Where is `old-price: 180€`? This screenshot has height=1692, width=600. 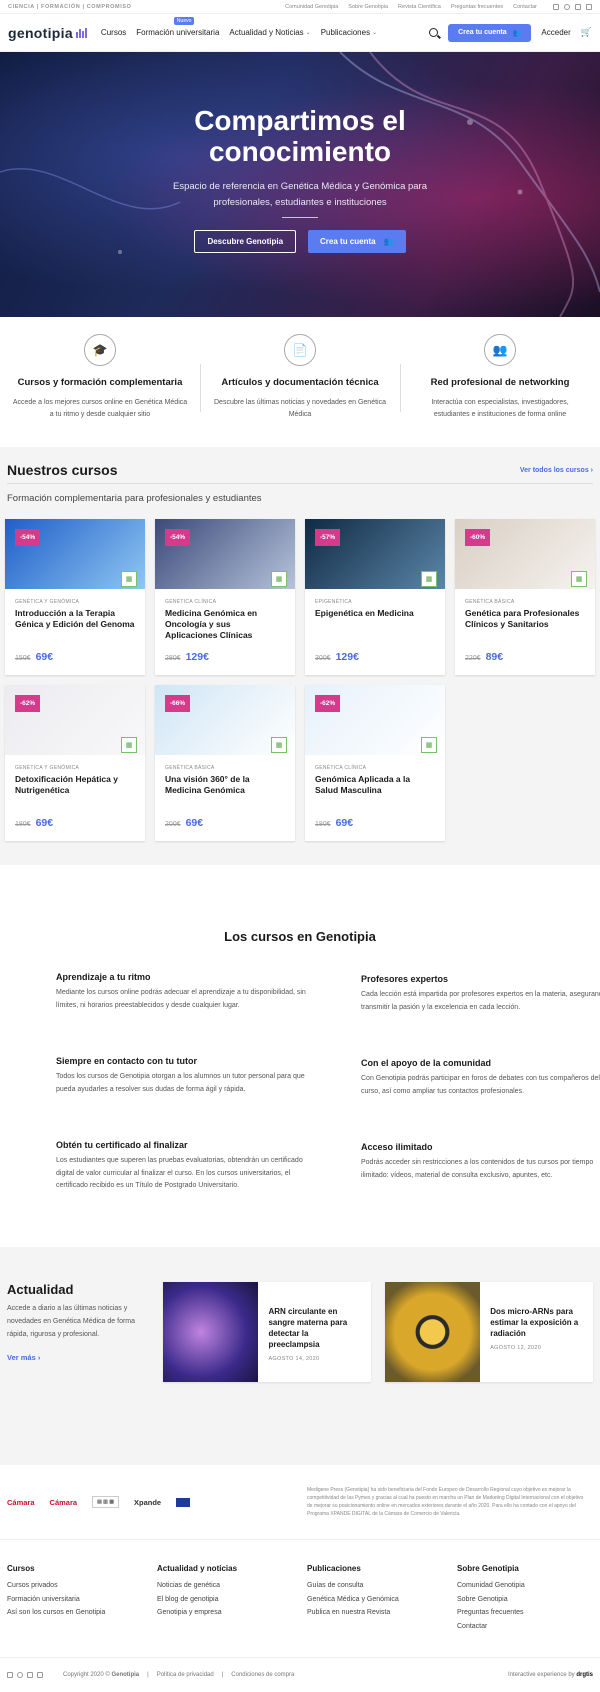 old-price: 180€ is located at coordinates (323, 824).